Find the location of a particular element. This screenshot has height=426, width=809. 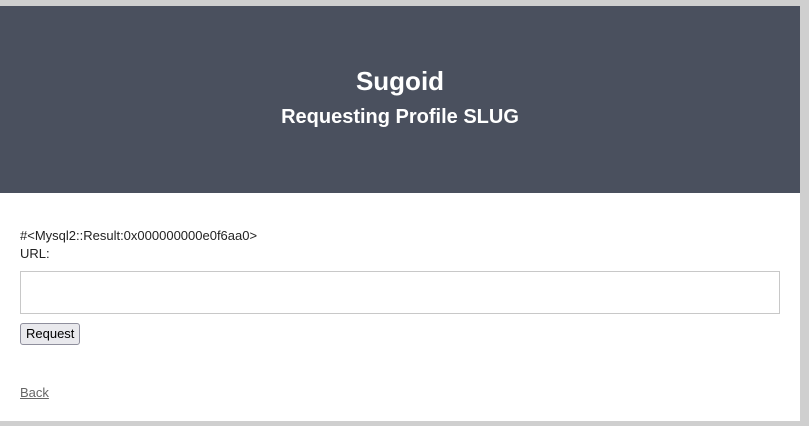

result-text: #<Mysql2::Result:0x000000000e0f6aa0> is located at coordinates (139, 235).